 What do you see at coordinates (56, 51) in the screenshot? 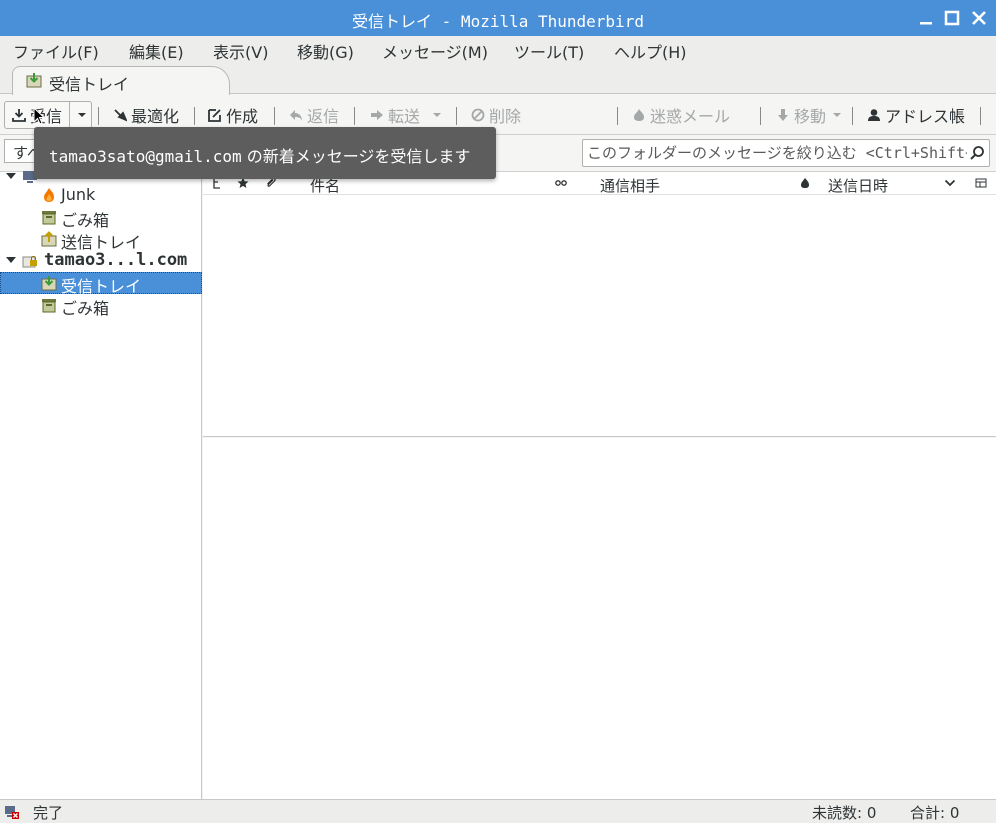
I see `menu-file: ファイル(F)` at bounding box center [56, 51].